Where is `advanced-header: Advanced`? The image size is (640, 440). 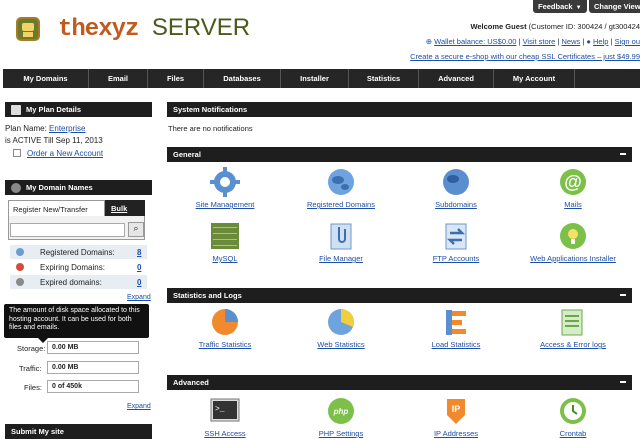 advanced-header: Advanced is located at coordinates (399, 382).